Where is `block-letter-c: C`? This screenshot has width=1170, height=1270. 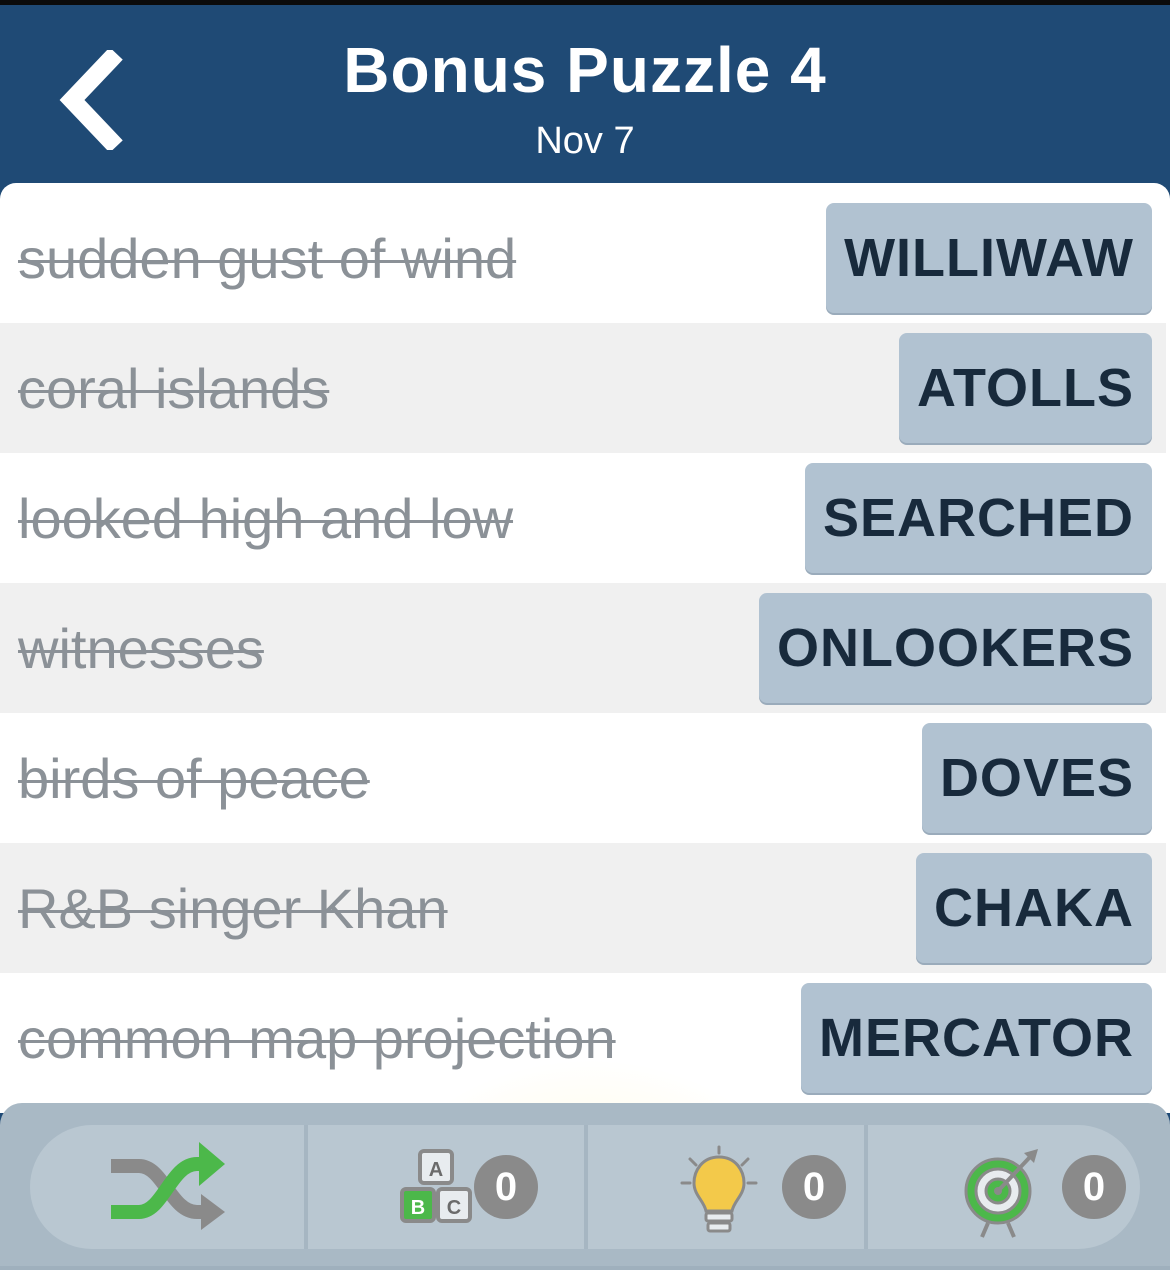
block-letter-c: C is located at coordinates (454, 1208).